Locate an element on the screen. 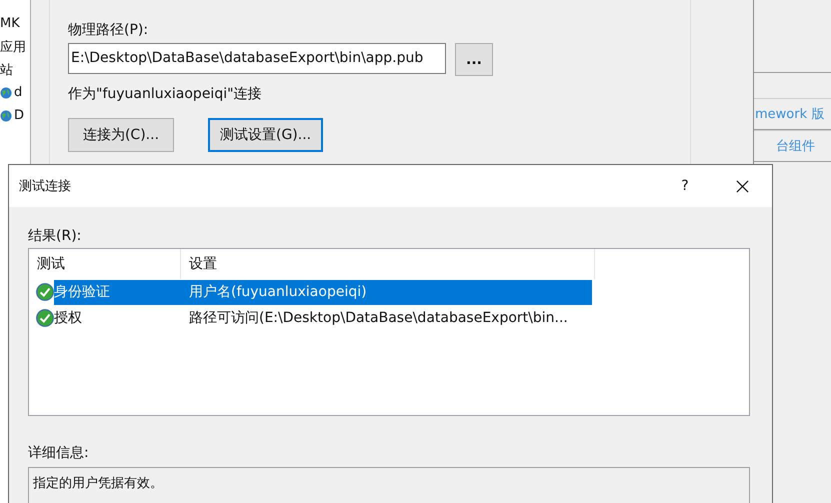  column-header: 设置 is located at coordinates (388, 264).